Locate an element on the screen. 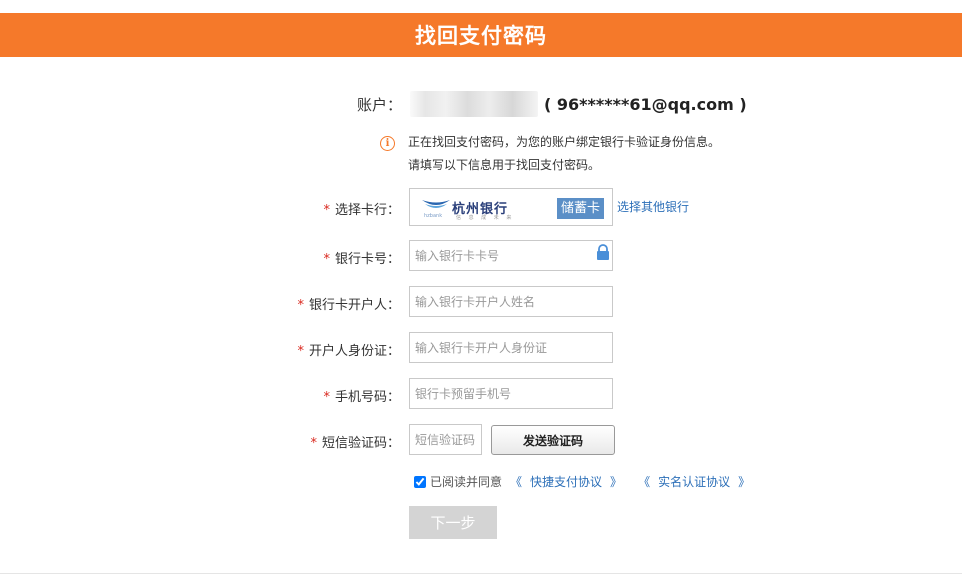 The width and height of the screenshot is (962, 581). bank-select-box: hzbank 杭州银行 信 息 成 未 来 储蓄卡 is located at coordinates (511, 207).